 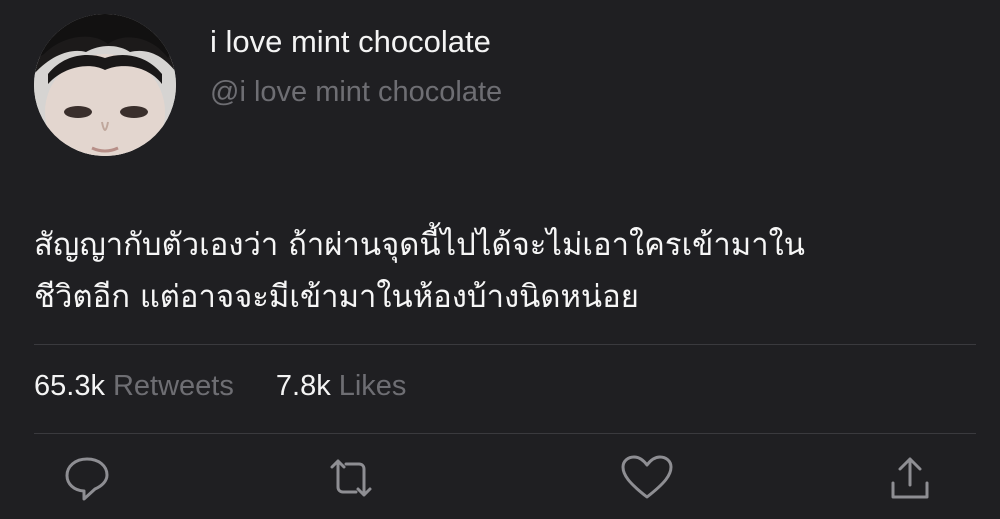 I want to click on display-name: i love mint chocolate, so click(x=350, y=42).